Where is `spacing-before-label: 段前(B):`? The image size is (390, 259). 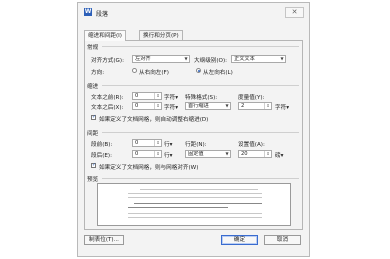
spacing-before-label: 段前(B): is located at coordinates (102, 145).